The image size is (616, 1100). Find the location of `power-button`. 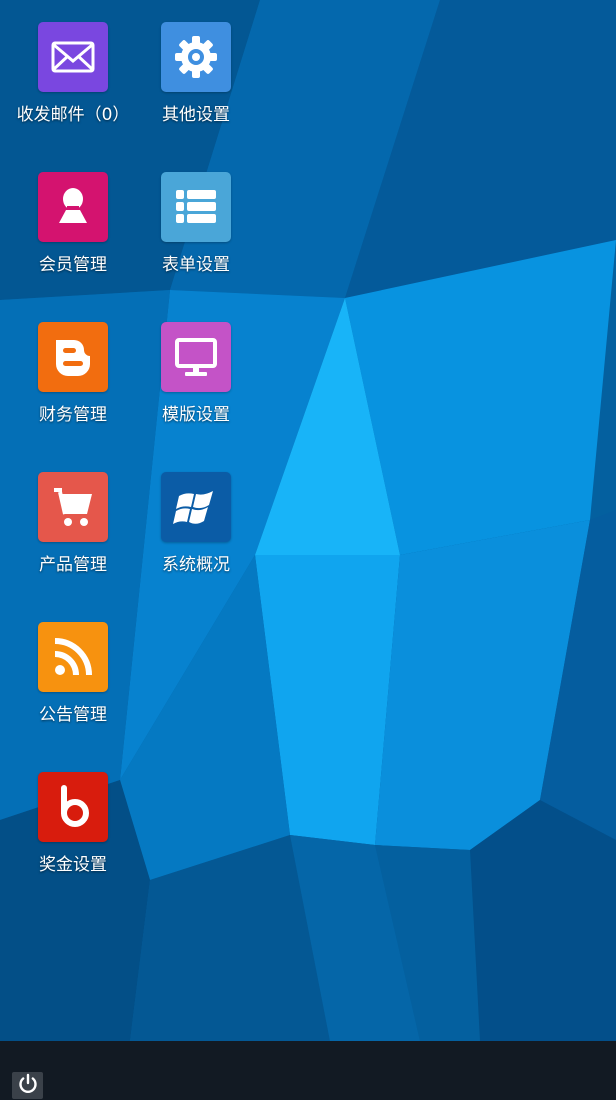

power-button is located at coordinates (27, 1085).